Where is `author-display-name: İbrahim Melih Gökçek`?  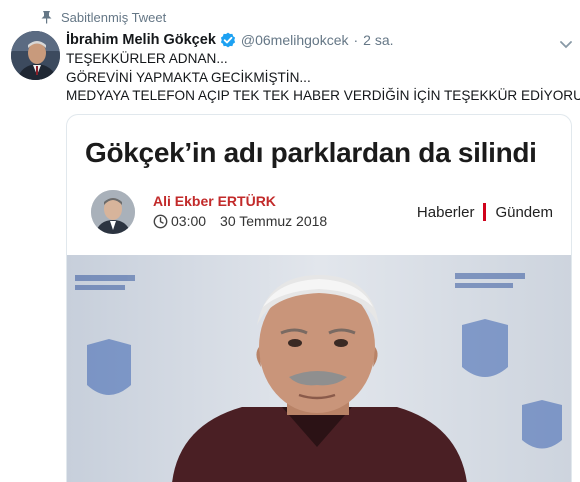
author-display-name: İbrahim Melih Gökçek is located at coordinates (141, 40).